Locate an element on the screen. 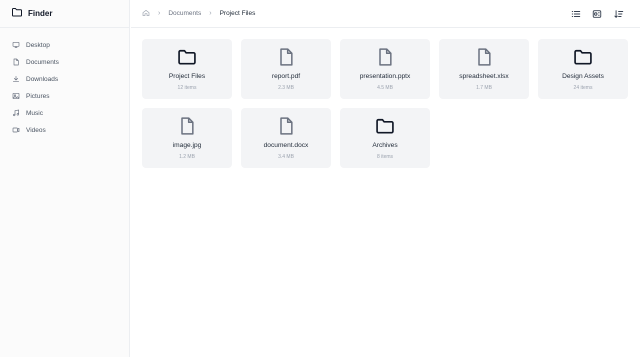 The height and width of the screenshot is (357, 640). image-icon is located at coordinates (19, 97).